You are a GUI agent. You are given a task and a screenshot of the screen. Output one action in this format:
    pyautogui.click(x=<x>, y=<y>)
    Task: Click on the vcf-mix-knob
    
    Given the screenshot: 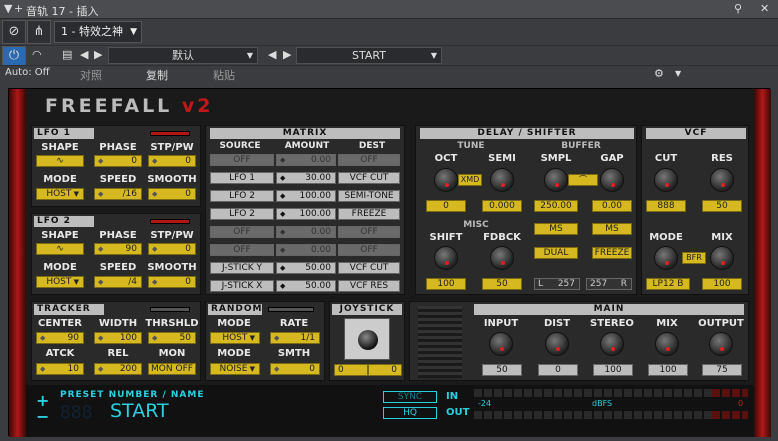 What is the action you would take?
    pyautogui.click(x=722, y=258)
    